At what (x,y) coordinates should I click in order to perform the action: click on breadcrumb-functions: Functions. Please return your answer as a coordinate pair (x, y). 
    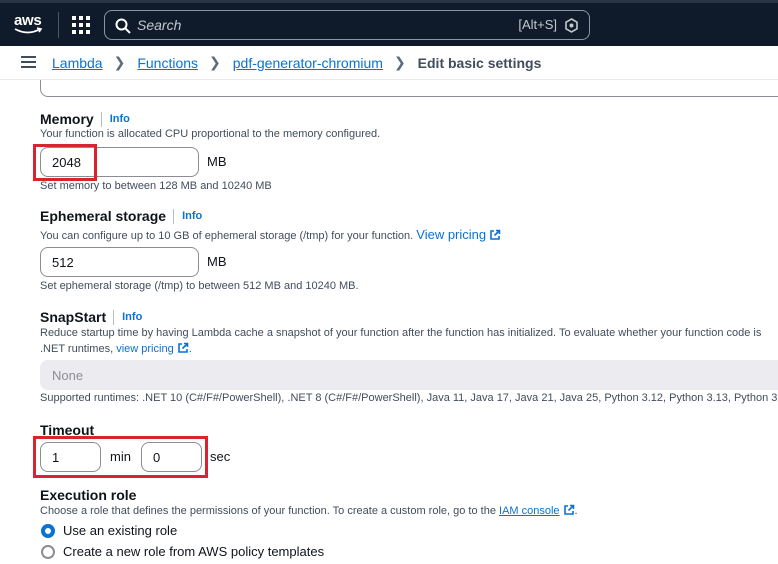
    Looking at the image, I should click on (167, 63).